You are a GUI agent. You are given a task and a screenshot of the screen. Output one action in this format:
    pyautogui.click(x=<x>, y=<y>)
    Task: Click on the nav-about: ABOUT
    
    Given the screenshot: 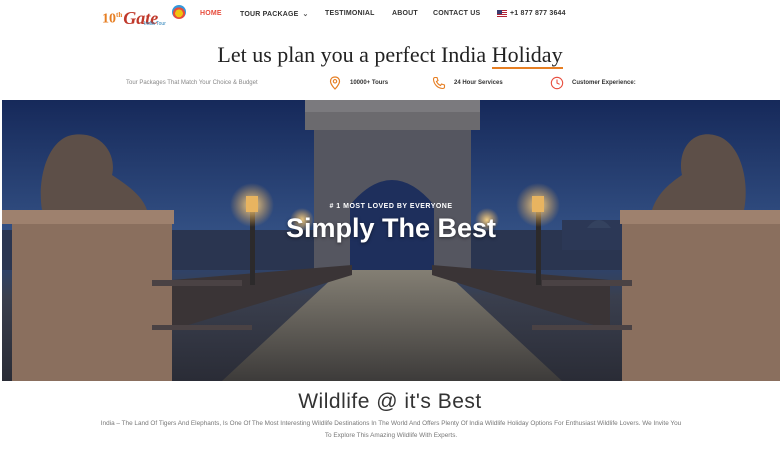 What is the action you would take?
    pyautogui.click(x=405, y=13)
    